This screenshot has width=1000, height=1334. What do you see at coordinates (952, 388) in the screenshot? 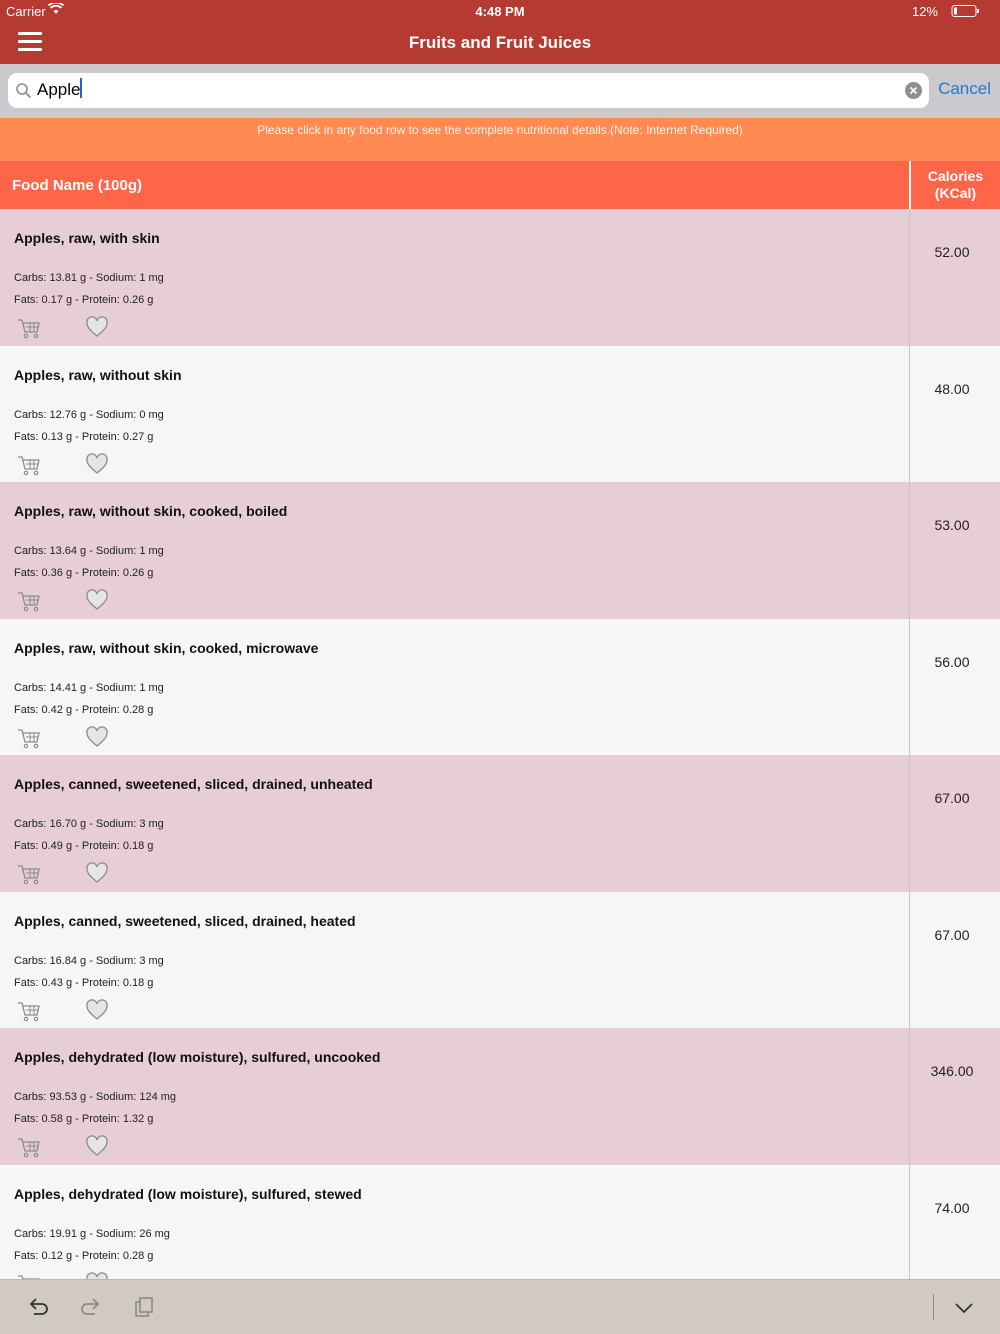
I see `food-calories: 48.00` at bounding box center [952, 388].